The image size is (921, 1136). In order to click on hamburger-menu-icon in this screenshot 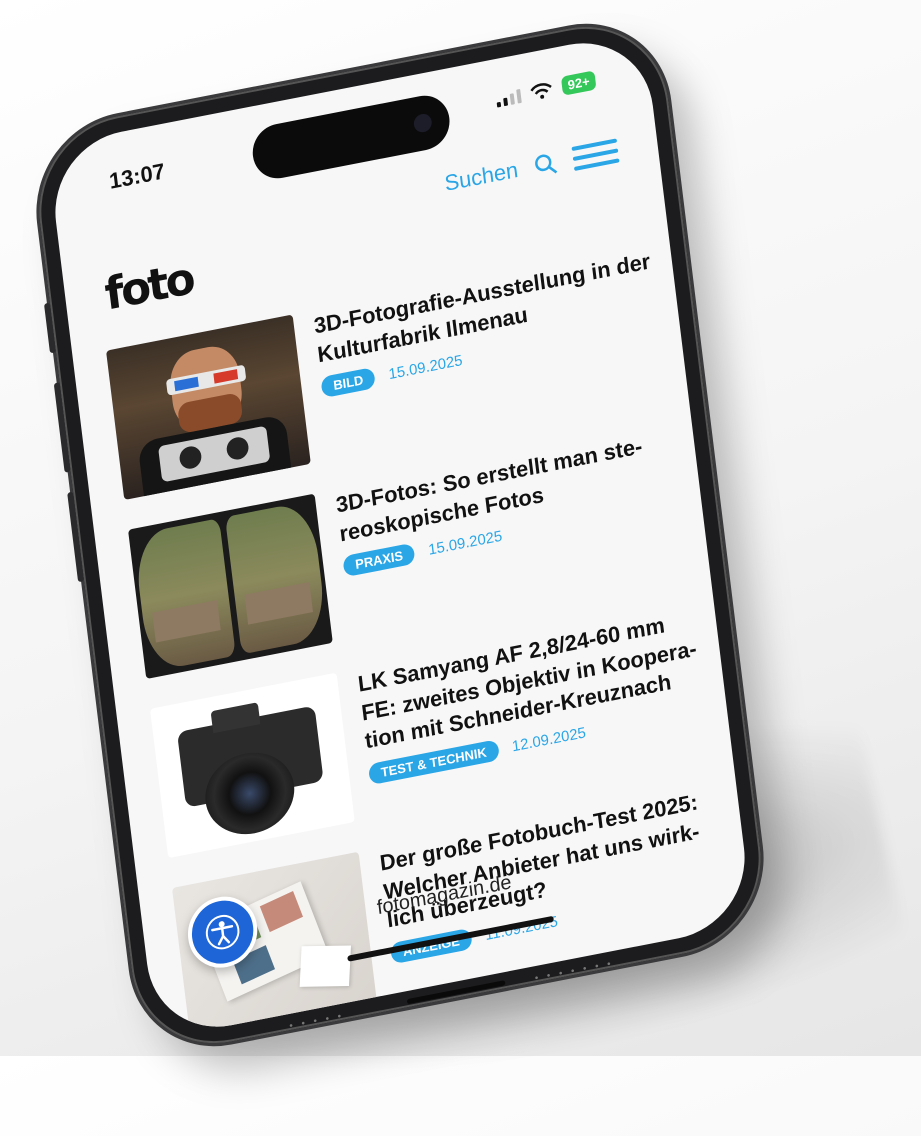, I will do `click(595, 155)`.